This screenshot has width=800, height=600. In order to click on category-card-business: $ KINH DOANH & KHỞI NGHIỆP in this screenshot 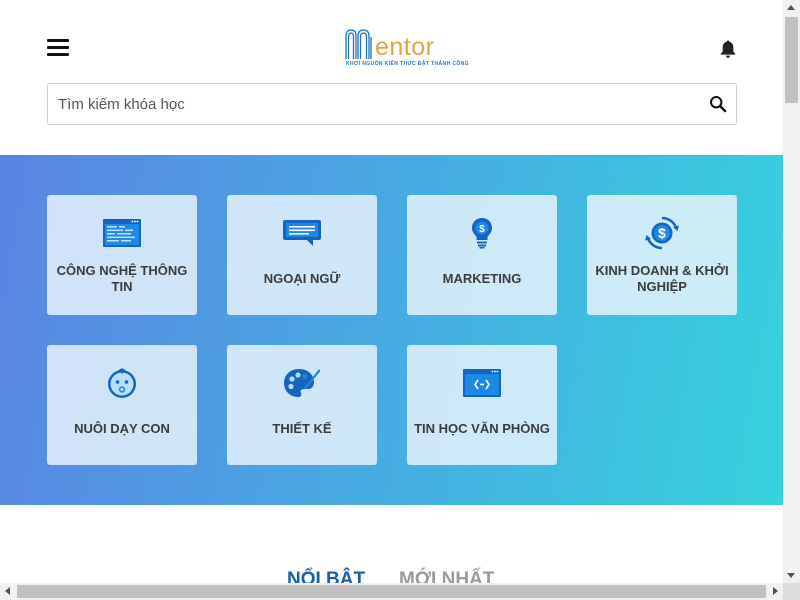, I will do `click(662, 255)`.